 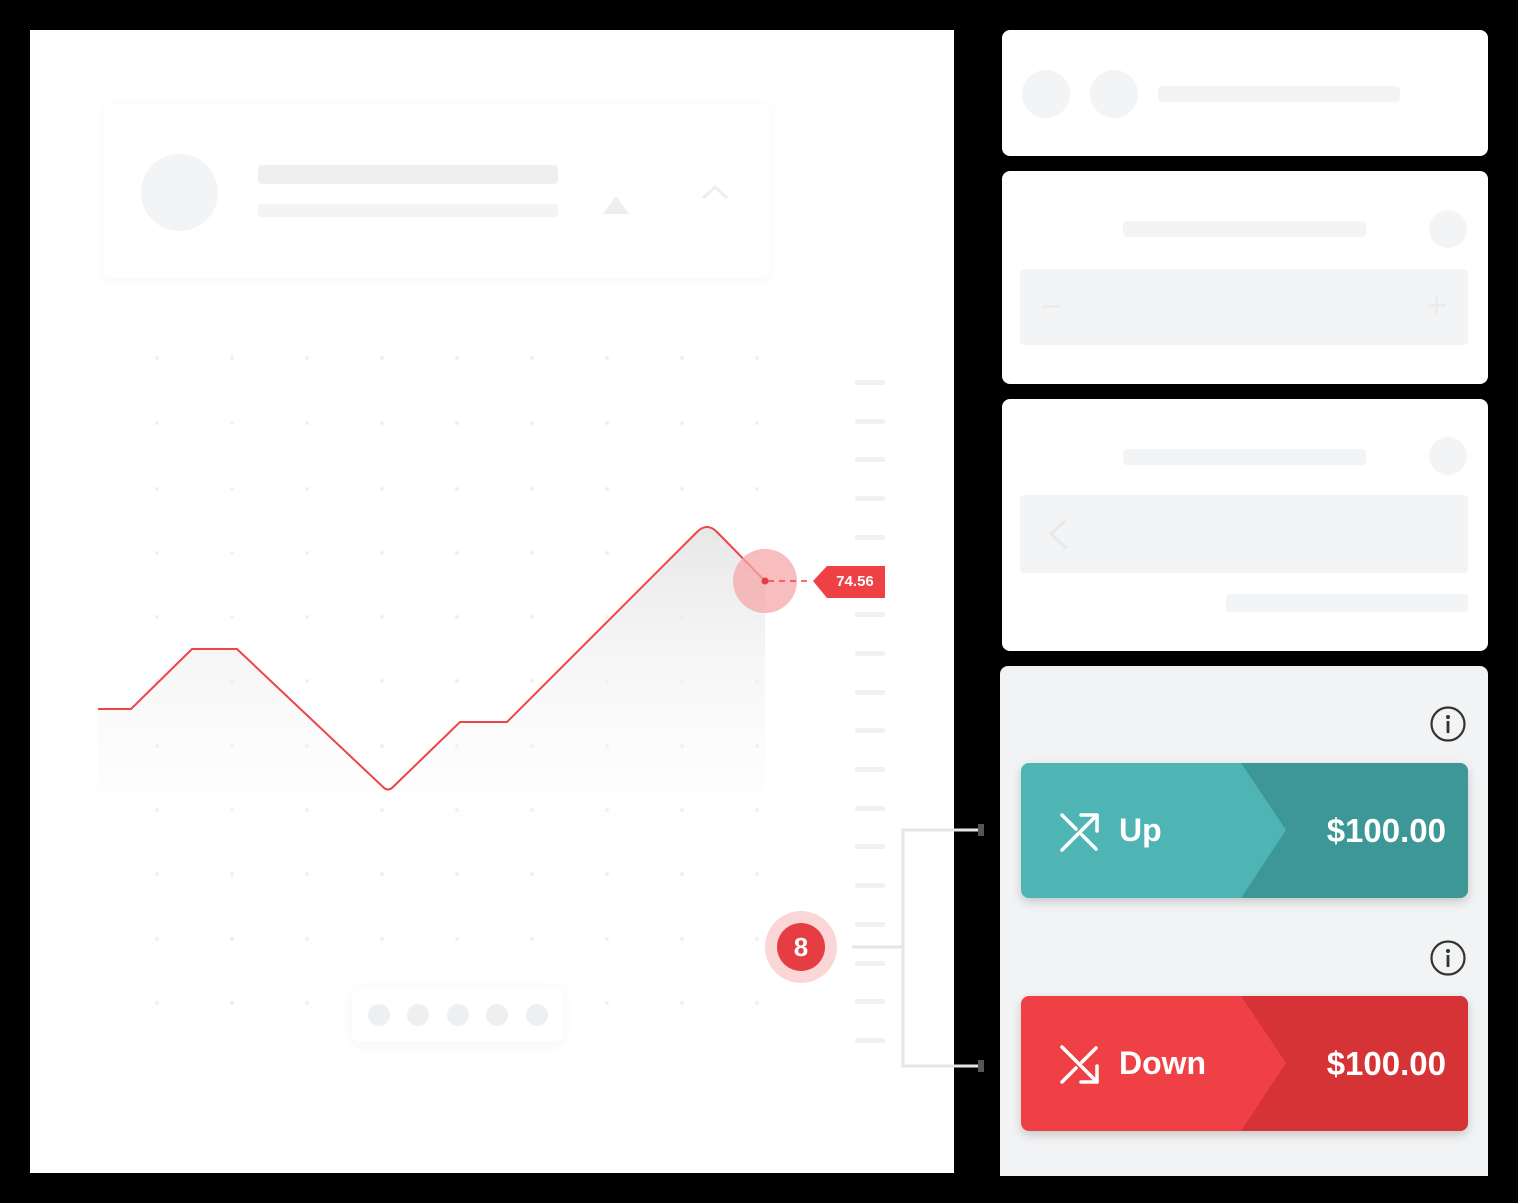 I want to click on amount-stepper, so click(x=1244, y=307).